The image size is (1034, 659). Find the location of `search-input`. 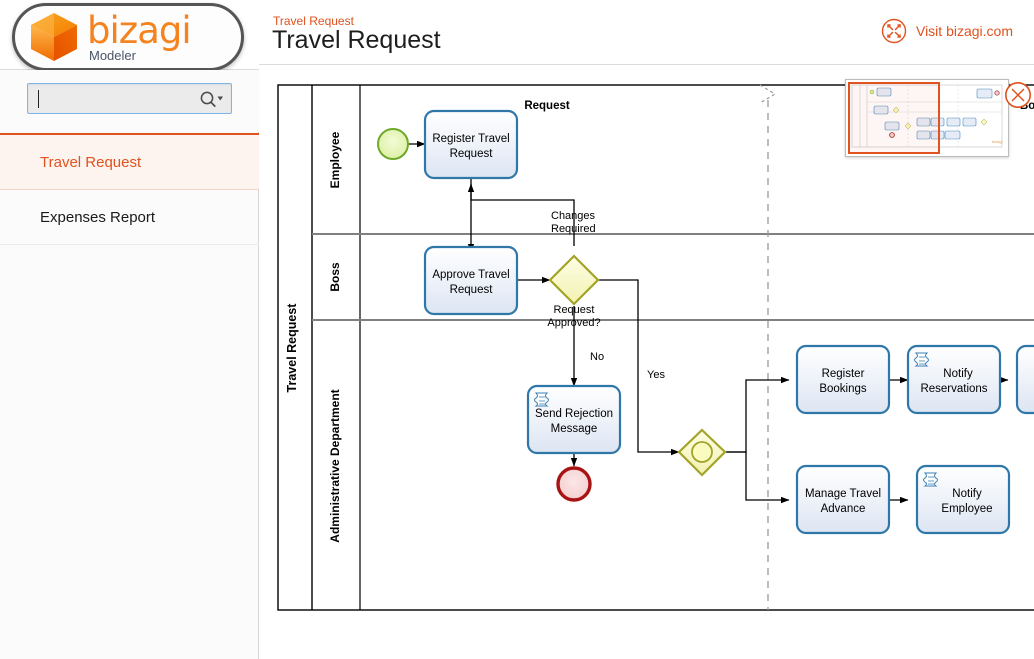

search-input is located at coordinates (118, 99).